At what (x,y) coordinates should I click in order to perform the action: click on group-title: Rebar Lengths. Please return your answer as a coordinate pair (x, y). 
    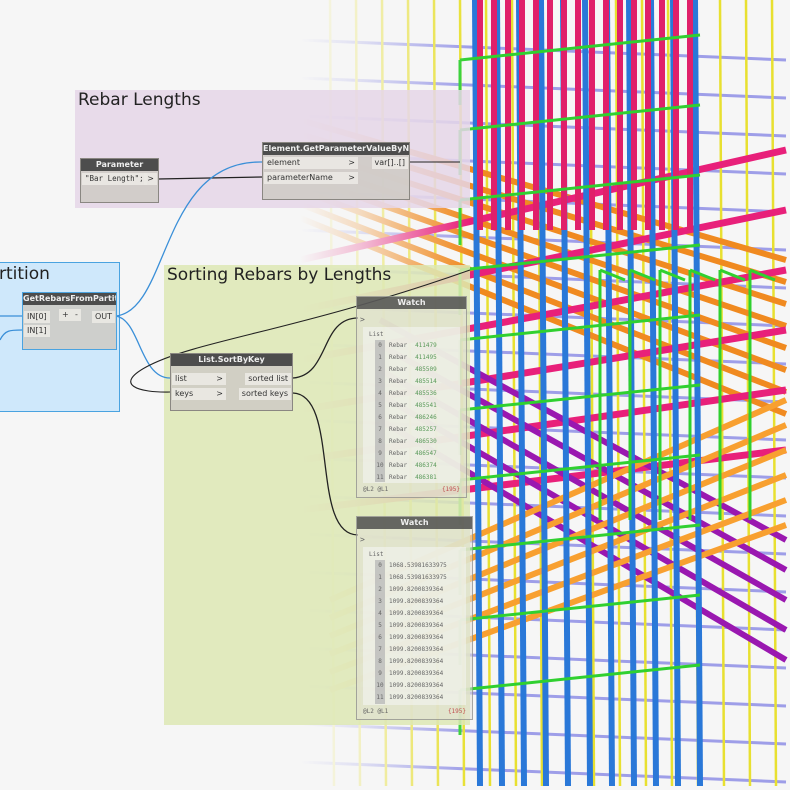
    Looking at the image, I should click on (139, 100).